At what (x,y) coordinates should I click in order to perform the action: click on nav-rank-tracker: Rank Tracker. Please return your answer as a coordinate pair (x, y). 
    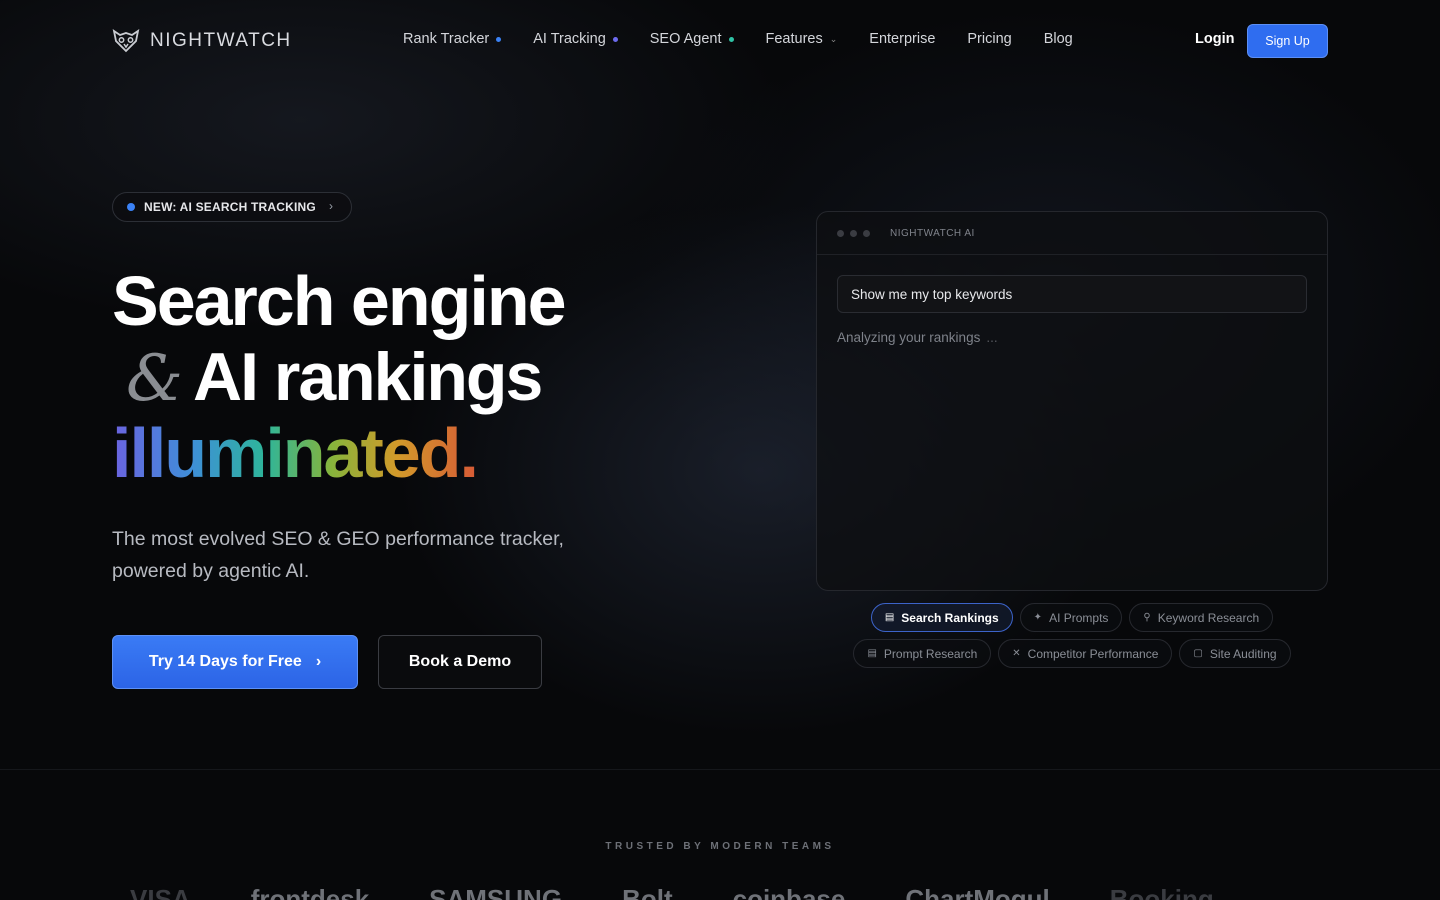
    Looking at the image, I should click on (452, 39).